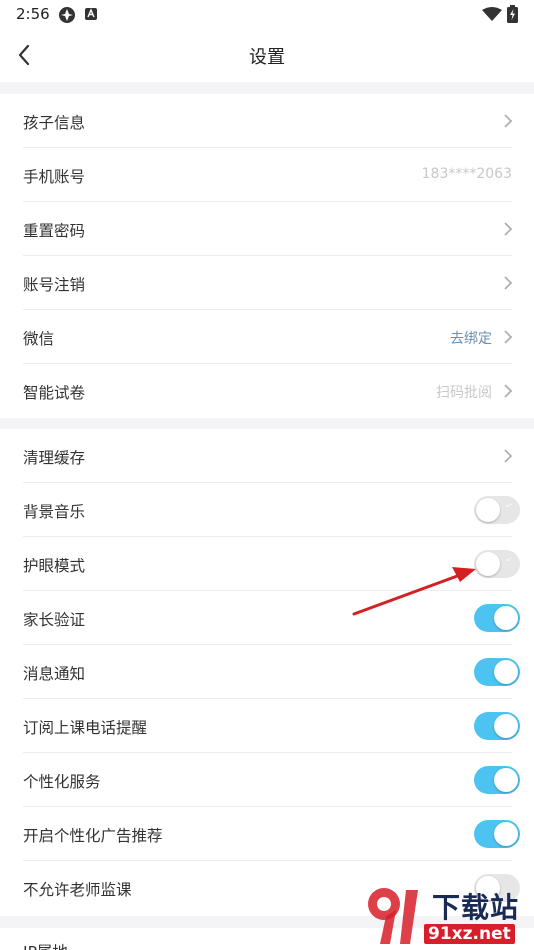 Image resolution: width=534 pixels, height=950 pixels. Describe the element at coordinates (54, 512) in the screenshot. I see `row-label: 背景音乐` at that location.